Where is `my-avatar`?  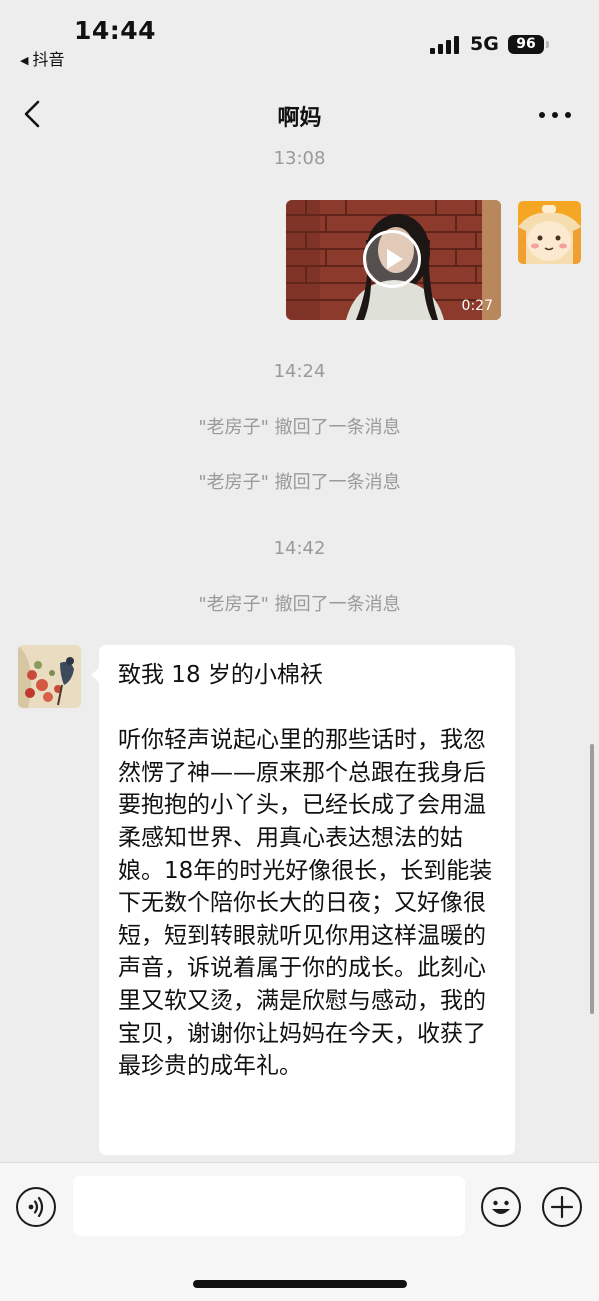
my-avatar is located at coordinates (549, 232).